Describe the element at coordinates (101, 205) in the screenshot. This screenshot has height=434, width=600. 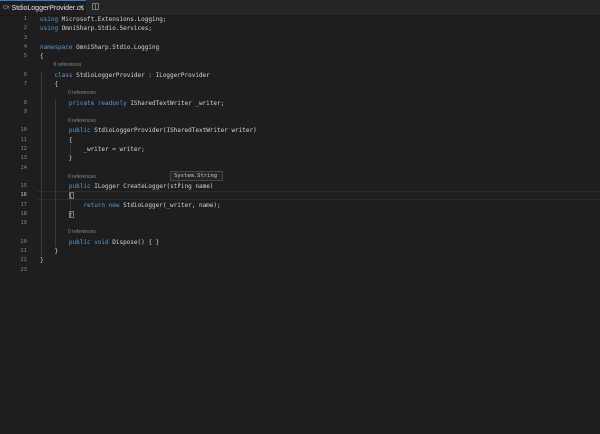
I see `code-keyword: return new` at that location.